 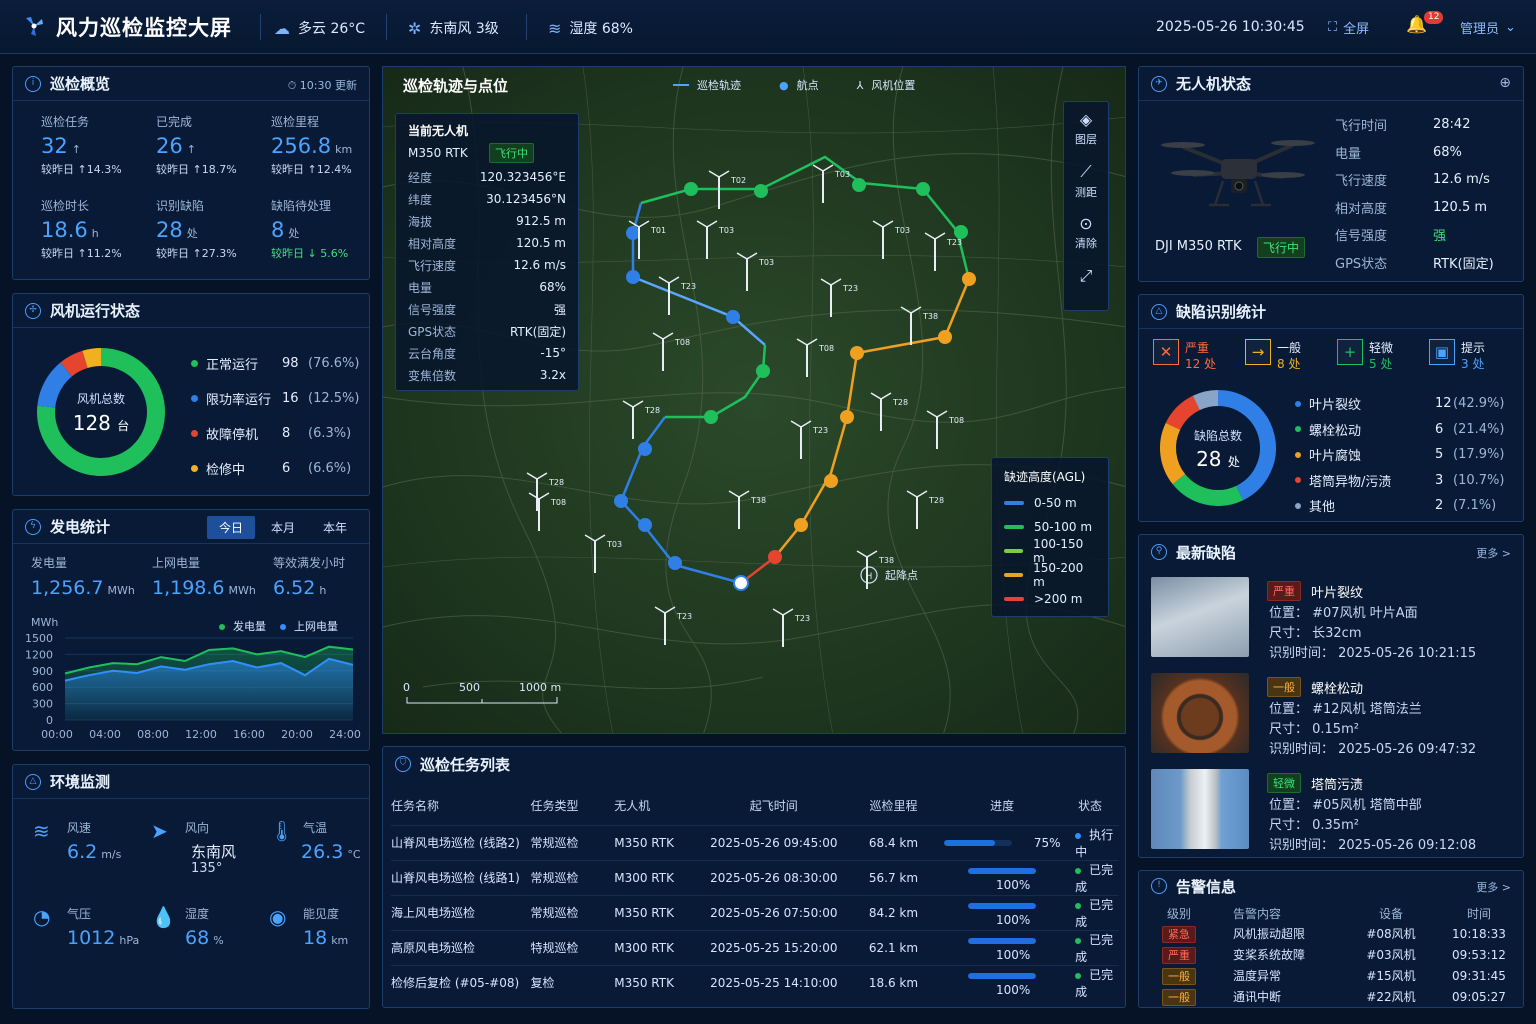 I want to click on panel-title: 风机运行状态, so click(x=95, y=311).